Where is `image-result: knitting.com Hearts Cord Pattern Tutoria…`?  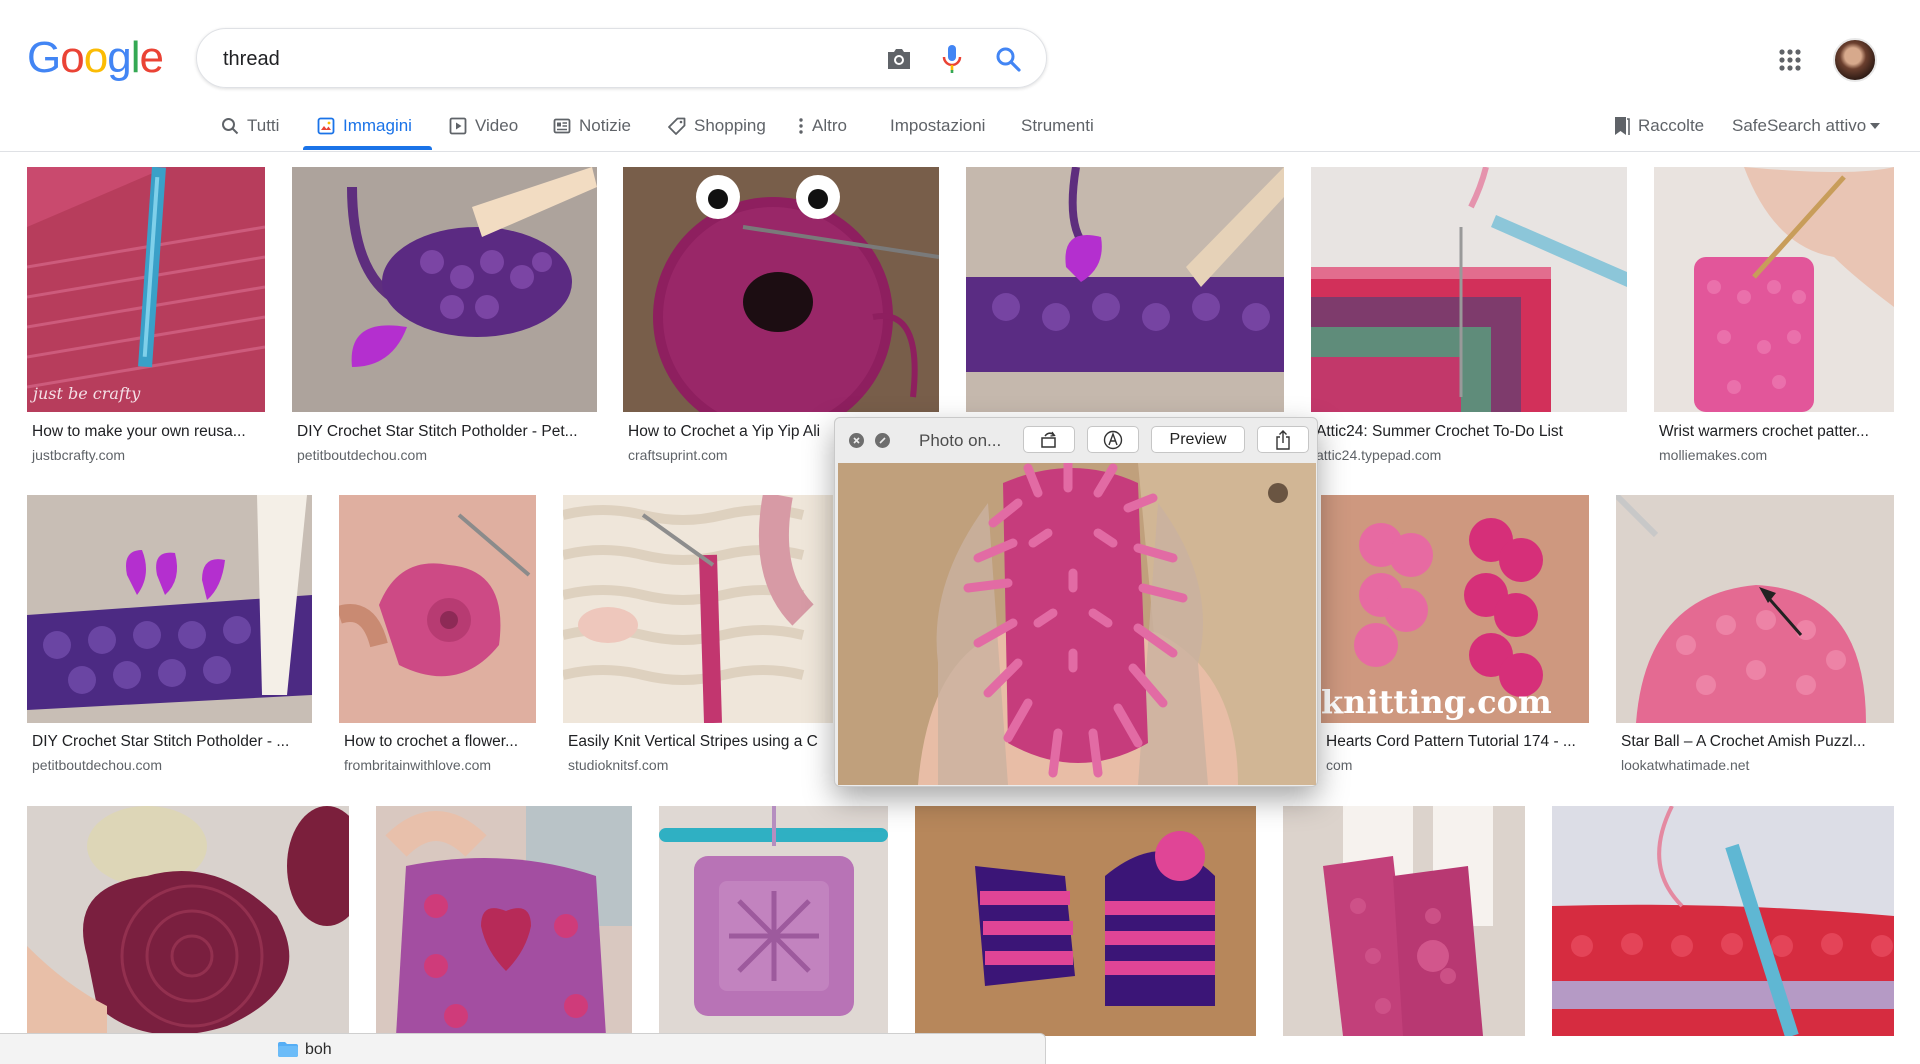
image-result: knitting.com Hearts Cord Pattern Tutoria… is located at coordinates (1455, 645).